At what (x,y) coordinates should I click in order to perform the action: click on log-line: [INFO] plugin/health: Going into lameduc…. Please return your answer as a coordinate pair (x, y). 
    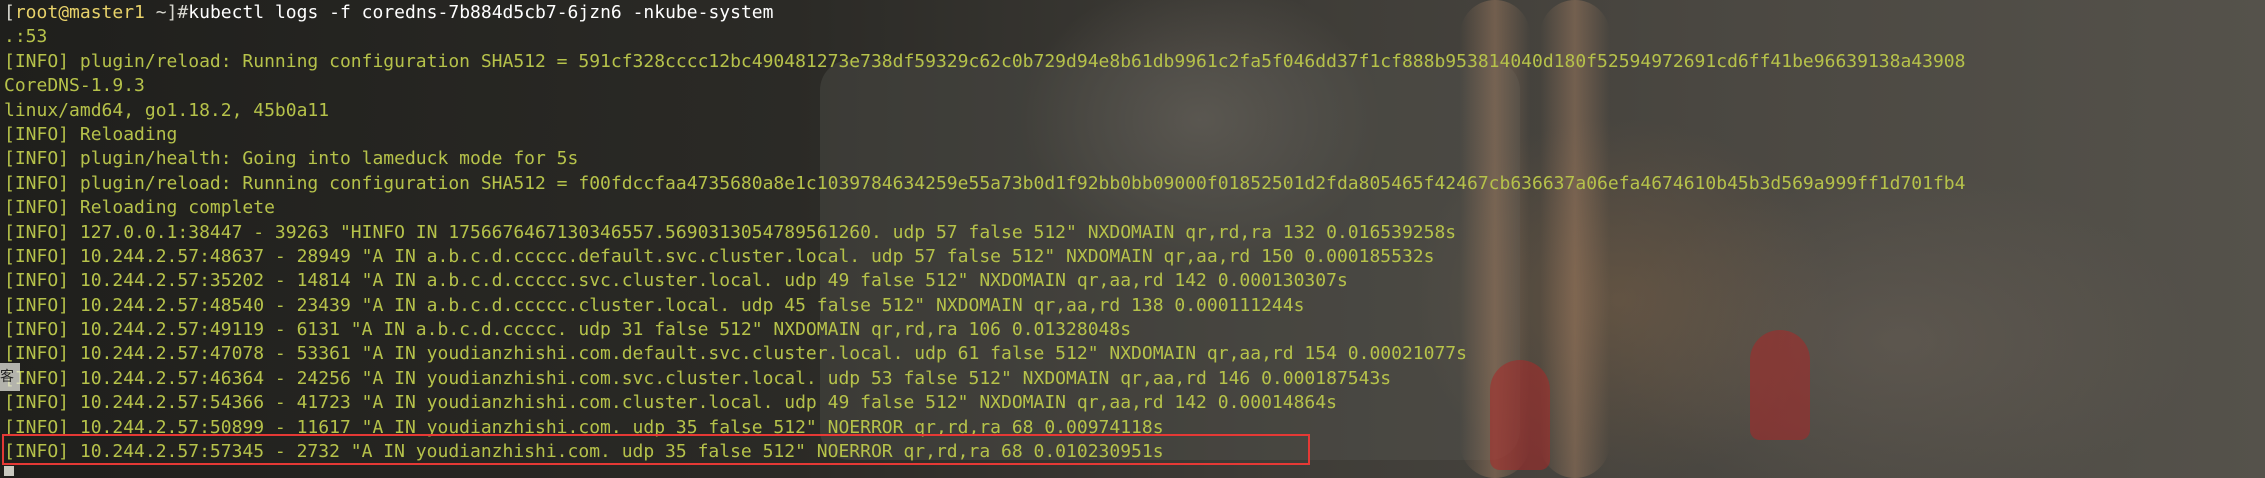
    Looking at the image, I should click on (291, 159).